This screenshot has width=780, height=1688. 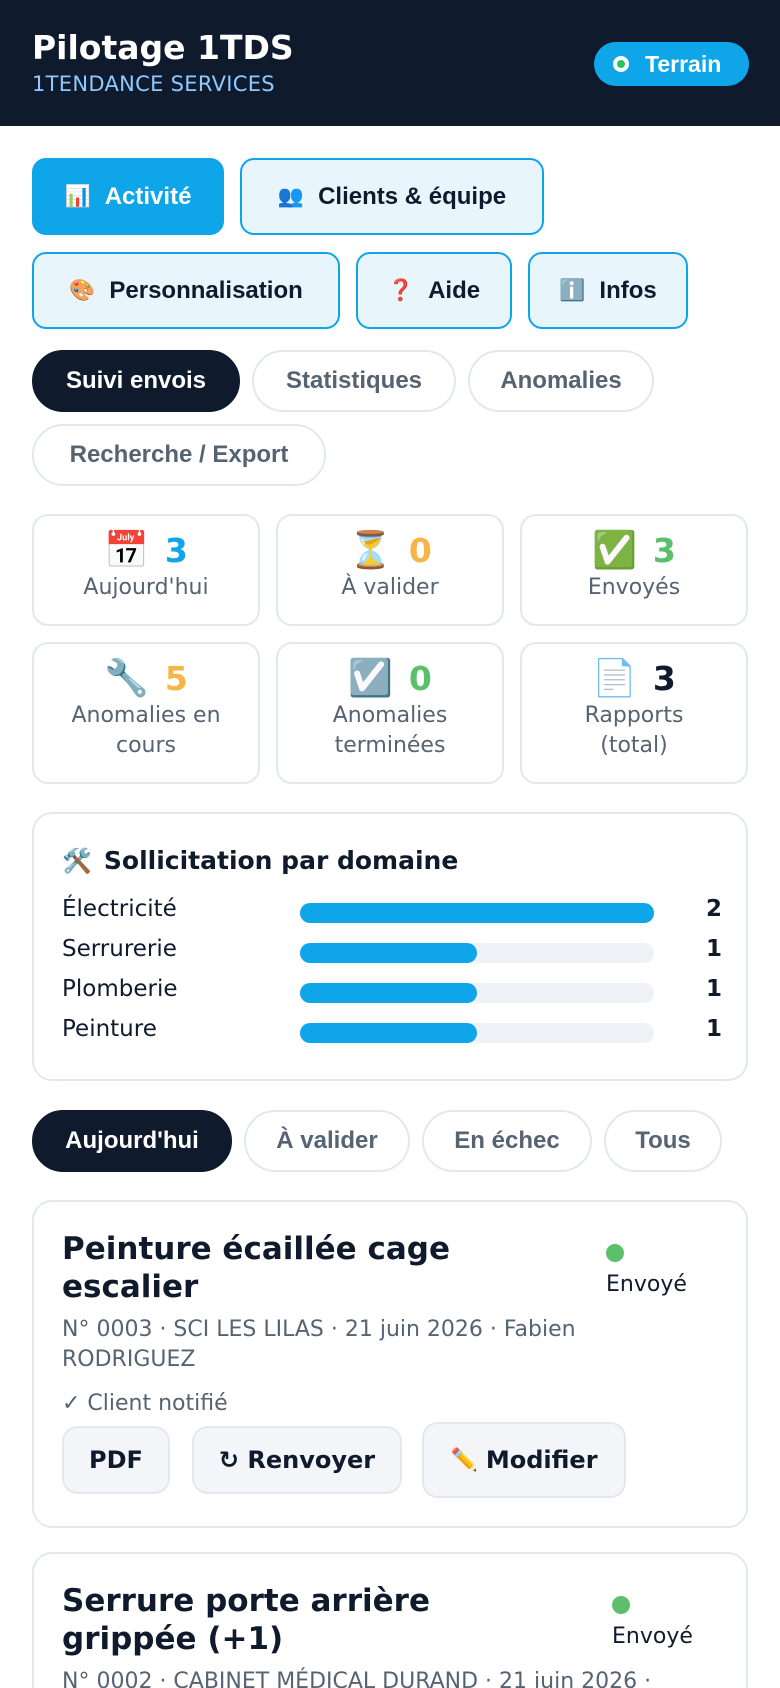 I want to click on tab-recherche-export: Recherche / Export, so click(x=179, y=455).